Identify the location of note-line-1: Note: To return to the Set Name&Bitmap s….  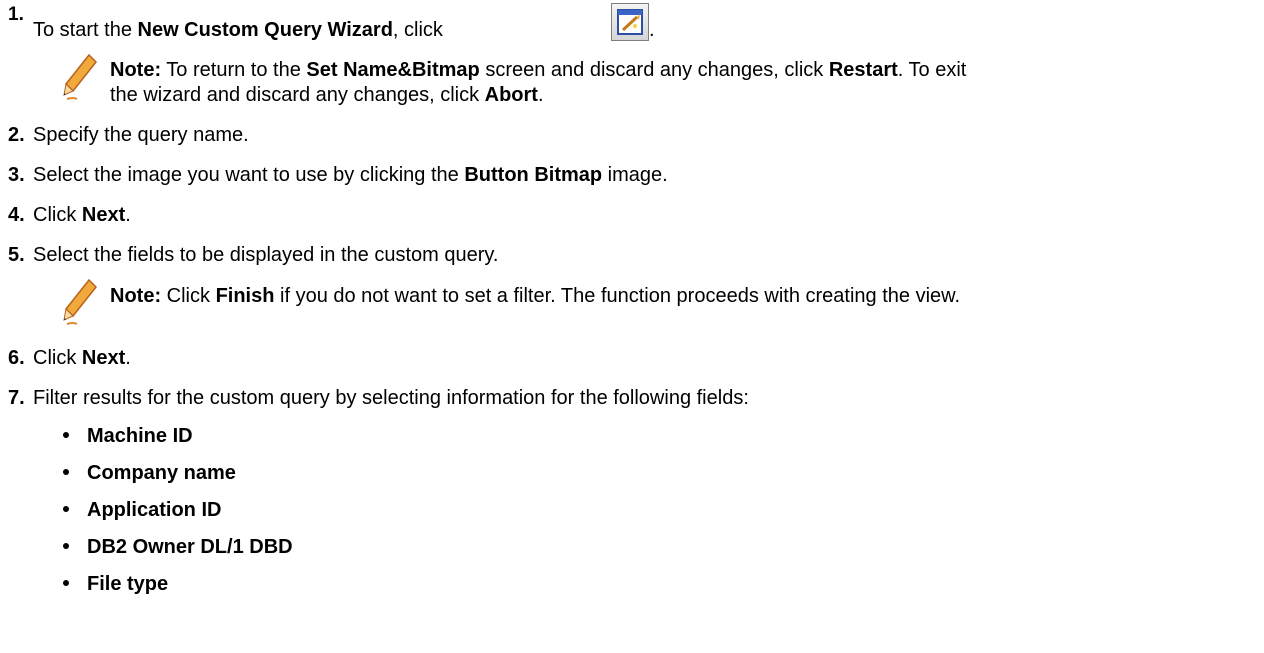
(538, 70).